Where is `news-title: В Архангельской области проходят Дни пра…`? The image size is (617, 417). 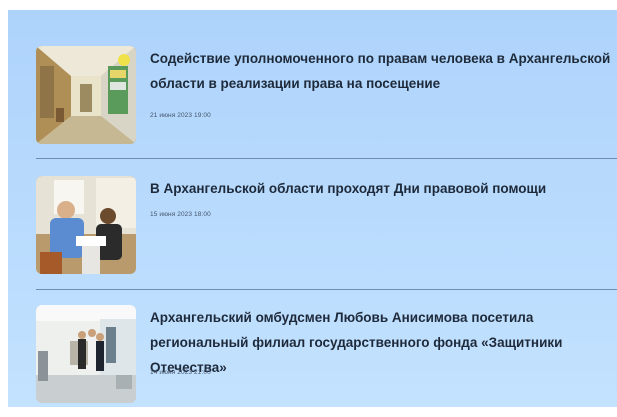
news-title: В Архангельской области проходят Дни пра… is located at coordinates (383, 188).